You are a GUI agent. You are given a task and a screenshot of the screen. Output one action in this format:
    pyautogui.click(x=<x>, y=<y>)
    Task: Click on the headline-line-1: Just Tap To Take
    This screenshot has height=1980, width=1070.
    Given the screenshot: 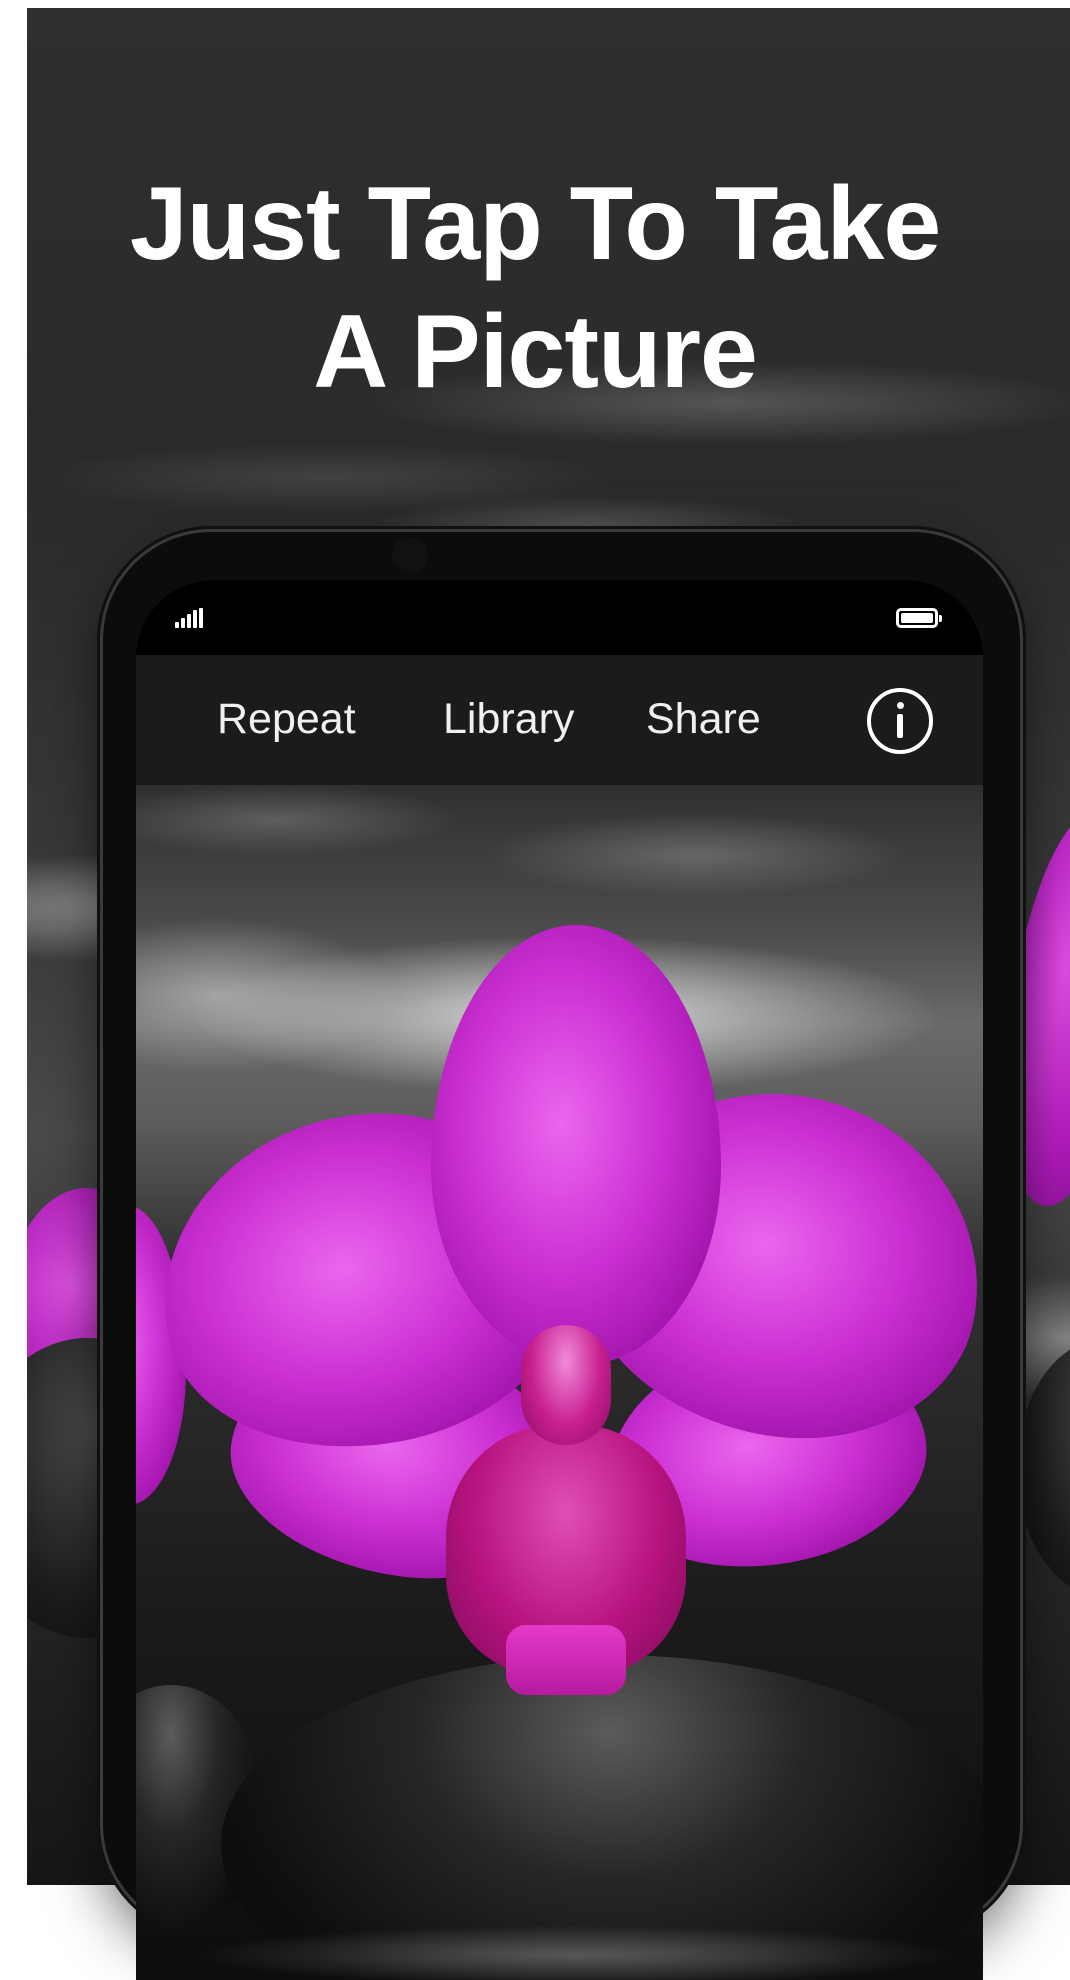 What is the action you would take?
    pyautogui.click(x=535, y=224)
    